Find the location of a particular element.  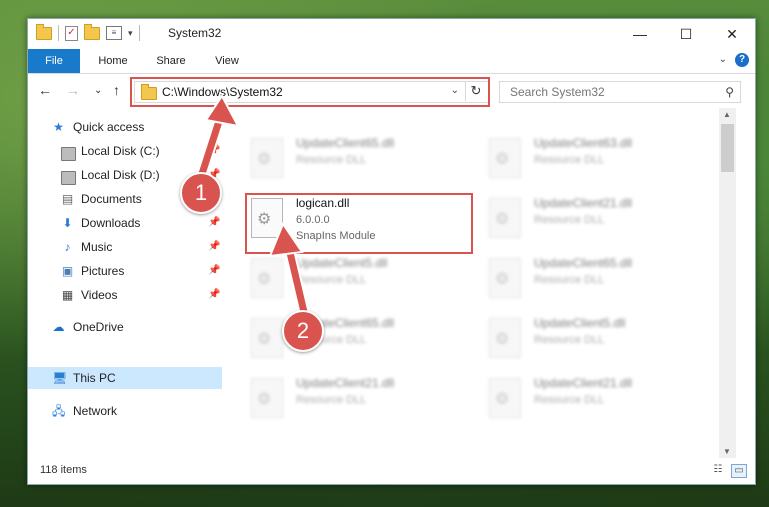

callout-1: 1 is located at coordinates (201, 193).